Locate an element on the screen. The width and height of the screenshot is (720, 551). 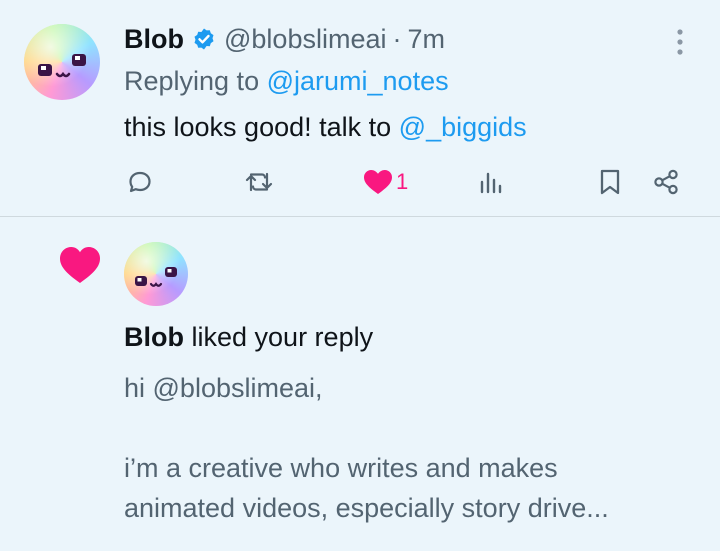
bookmark-button is located at coordinates (610, 182).